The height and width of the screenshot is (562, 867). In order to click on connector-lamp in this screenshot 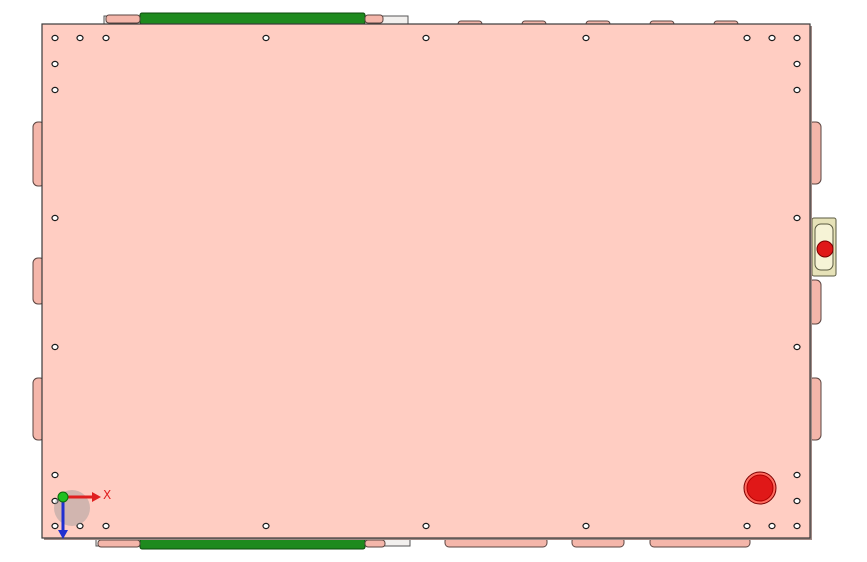, I will do `click(825, 249)`.